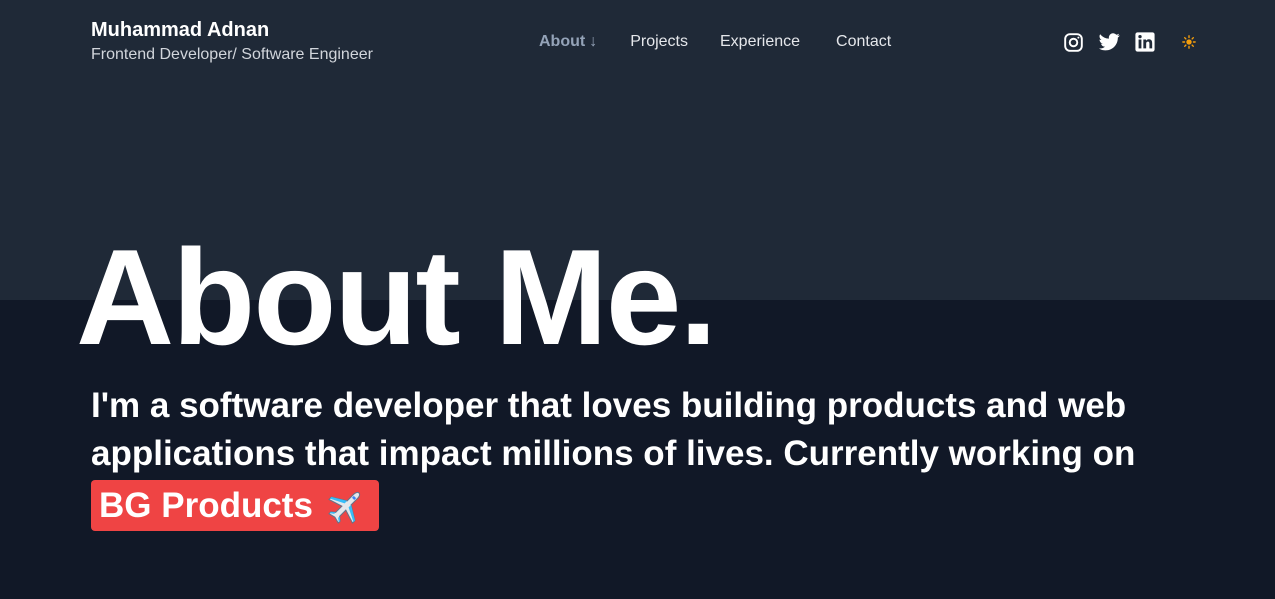 Image resolution: width=1275 pixels, height=599 pixels. I want to click on down-arrow-icon: ↓, so click(593, 41).